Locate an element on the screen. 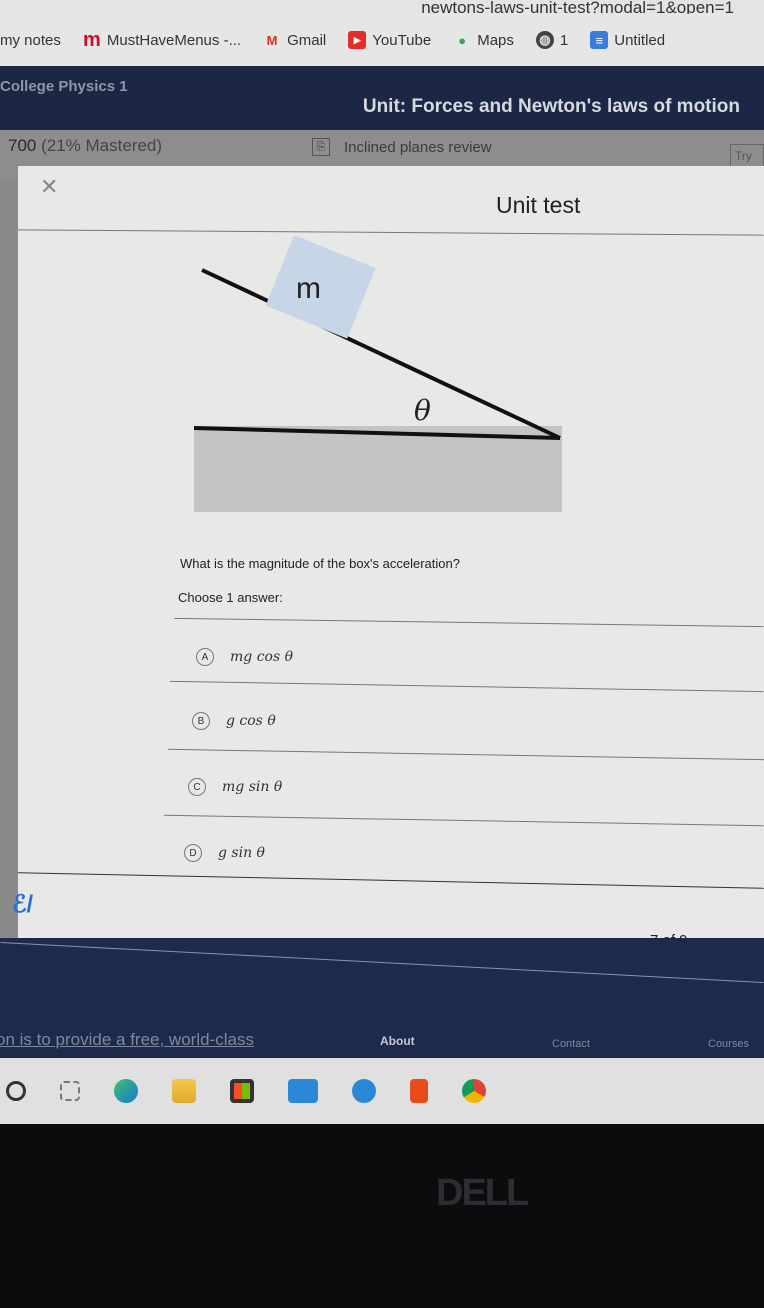 The height and width of the screenshot is (1308, 764). footer-link-courses: Courses is located at coordinates (728, 1044).